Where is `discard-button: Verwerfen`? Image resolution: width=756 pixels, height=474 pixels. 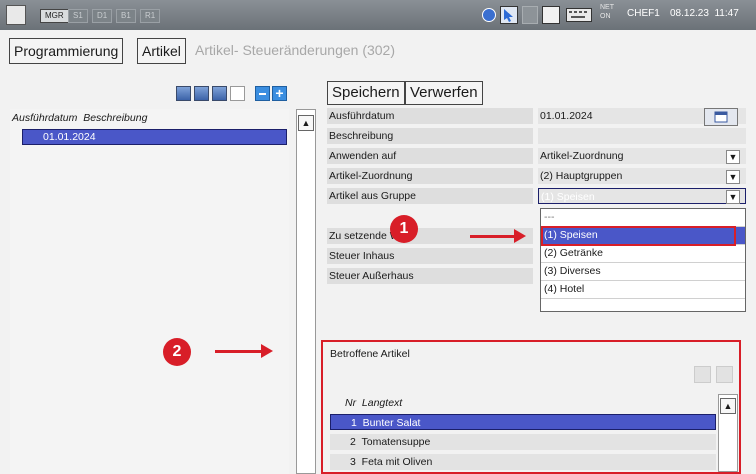 discard-button: Verwerfen is located at coordinates (444, 93).